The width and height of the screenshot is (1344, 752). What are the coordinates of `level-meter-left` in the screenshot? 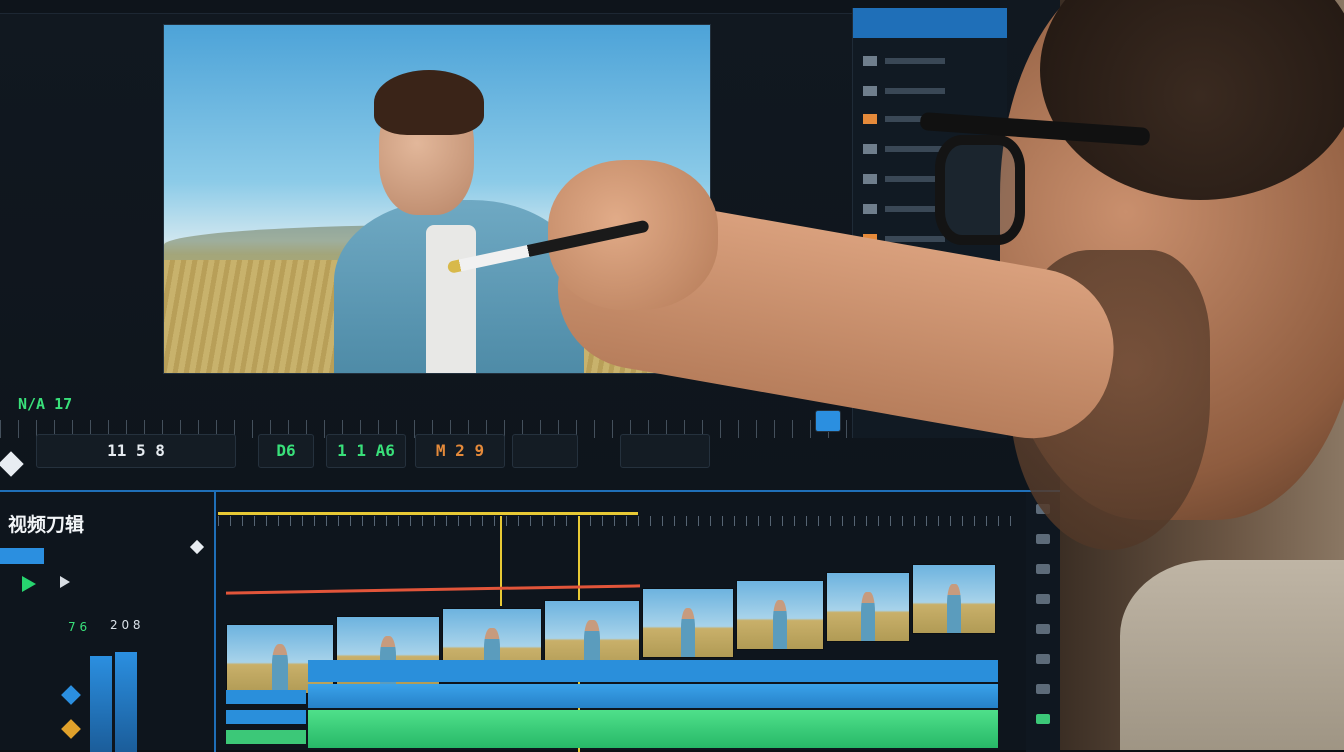 It's located at (101, 704).